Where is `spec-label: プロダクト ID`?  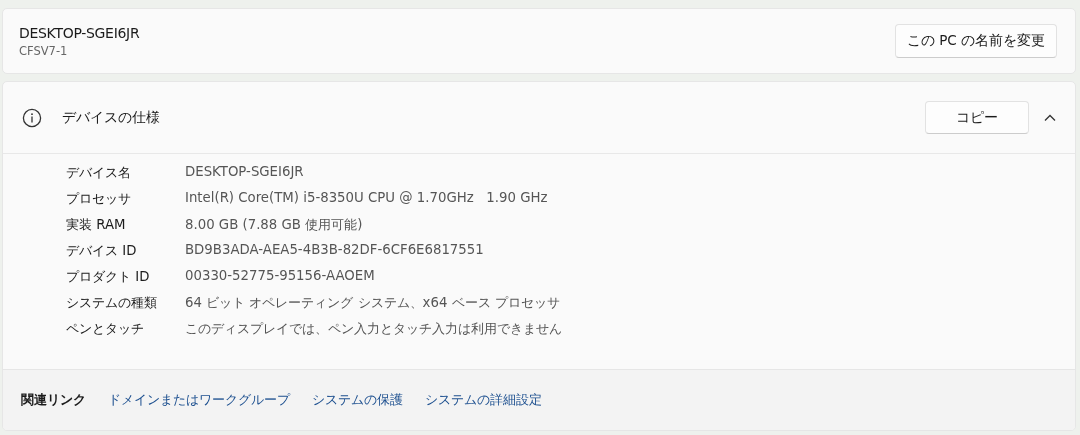 spec-label: プロダクト ID is located at coordinates (108, 277).